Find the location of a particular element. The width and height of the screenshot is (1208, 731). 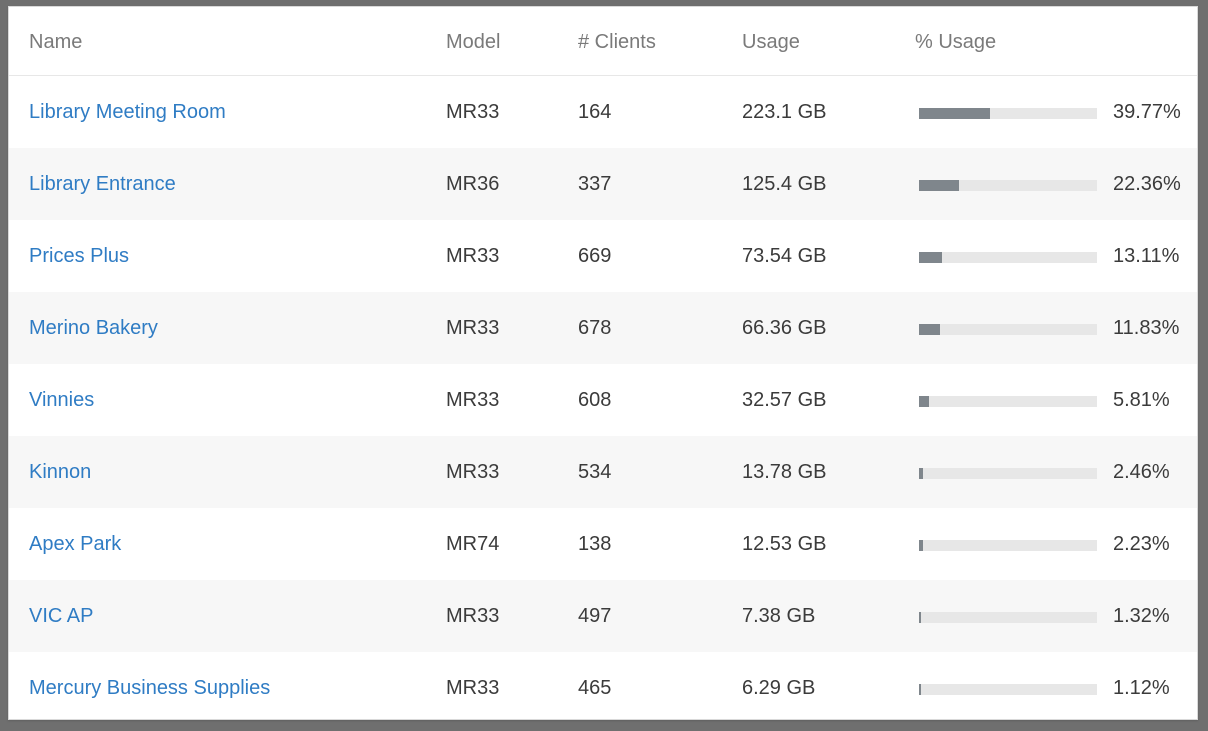

table-row: Prices Plus MR33 669 73.54 GB 13.11% is located at coordinates (603, 256).